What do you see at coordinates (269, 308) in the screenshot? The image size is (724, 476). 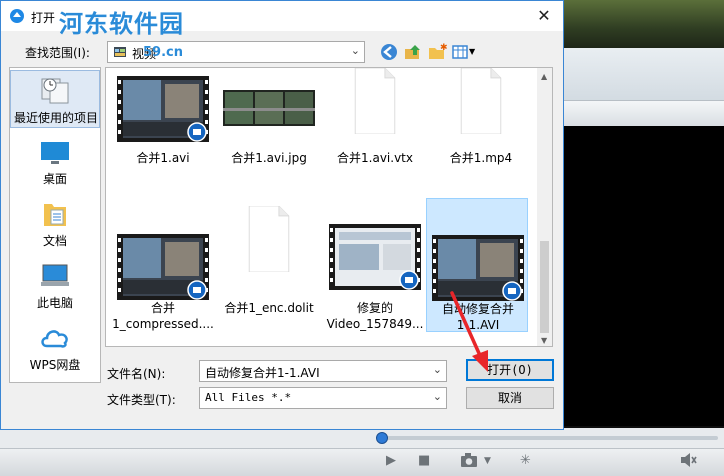 I see `file-name: 合并1_enc.dolit` at bounding box center [269, 308].